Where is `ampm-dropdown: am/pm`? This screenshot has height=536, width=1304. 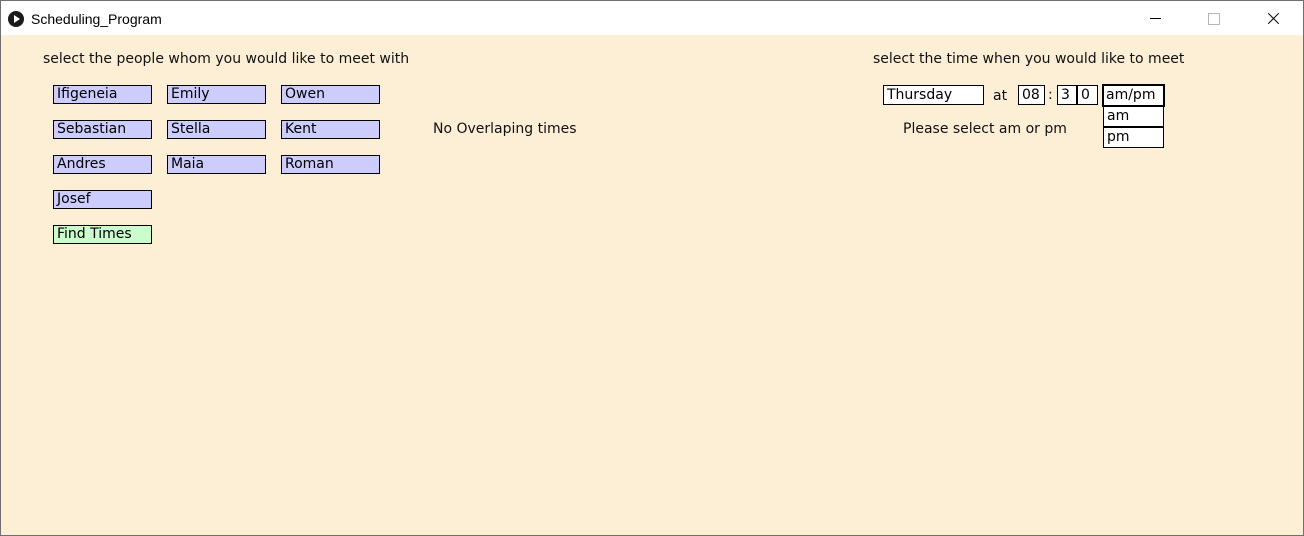 ampm-dropdown: am/pm is located at coordinates (1133, 95).